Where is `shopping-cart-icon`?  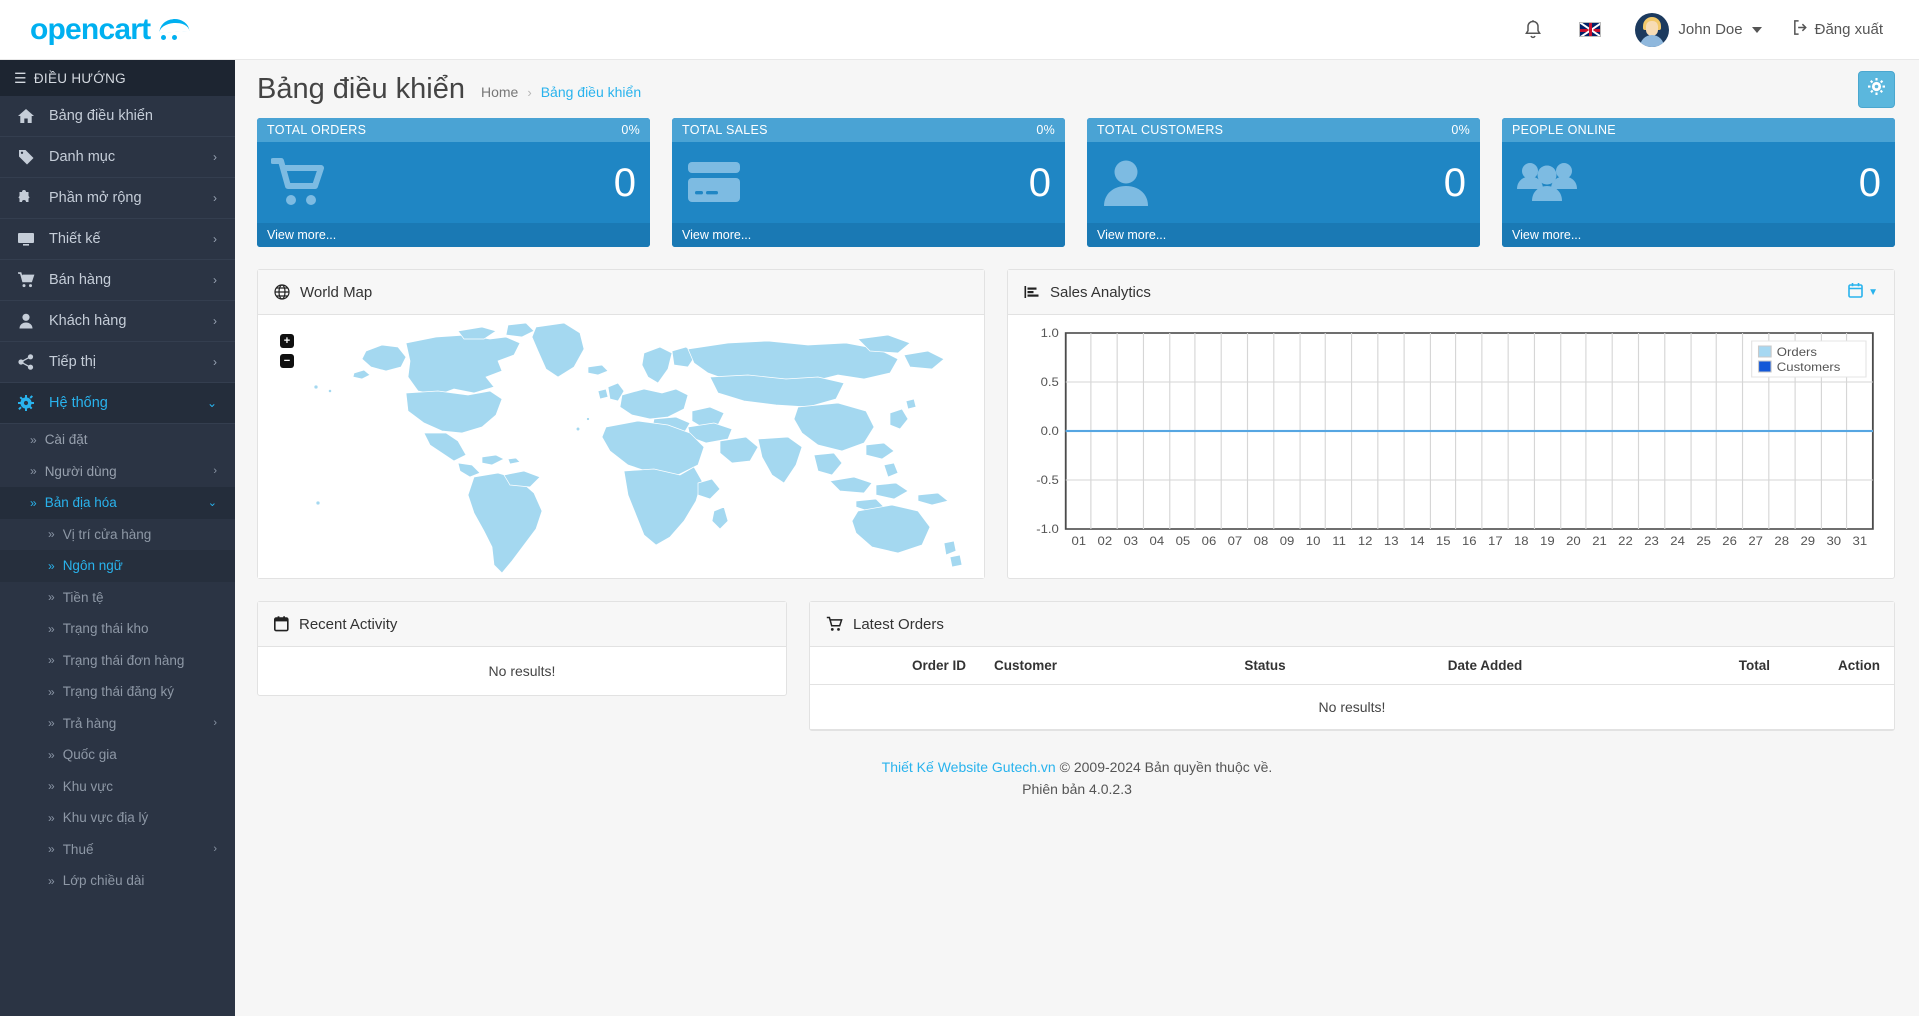
shopping-cart-icon is located at coordinates (299, 182).